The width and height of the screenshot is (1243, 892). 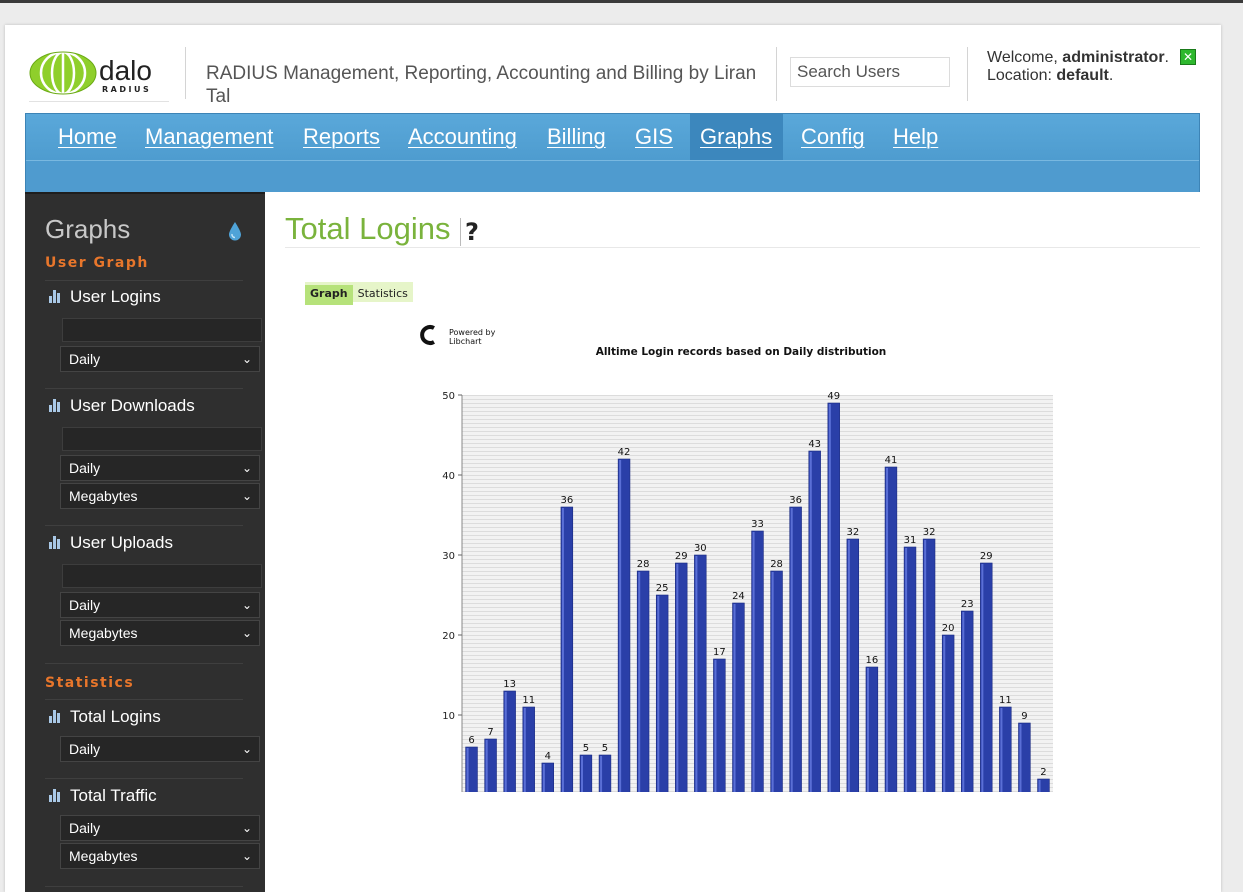 I want to click on user-downloads-period-select: Daily ⌄, so click(x=160, y=468).